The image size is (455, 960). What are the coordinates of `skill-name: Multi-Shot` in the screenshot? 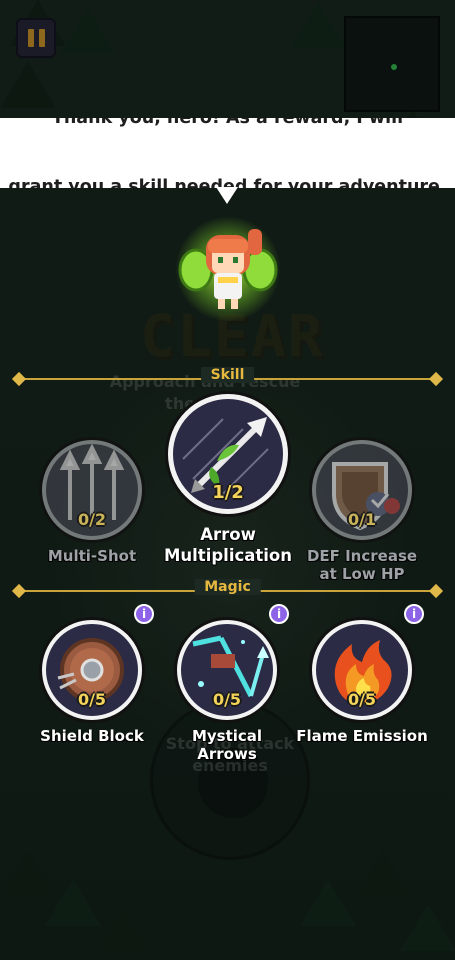 It's located at (92, 556).